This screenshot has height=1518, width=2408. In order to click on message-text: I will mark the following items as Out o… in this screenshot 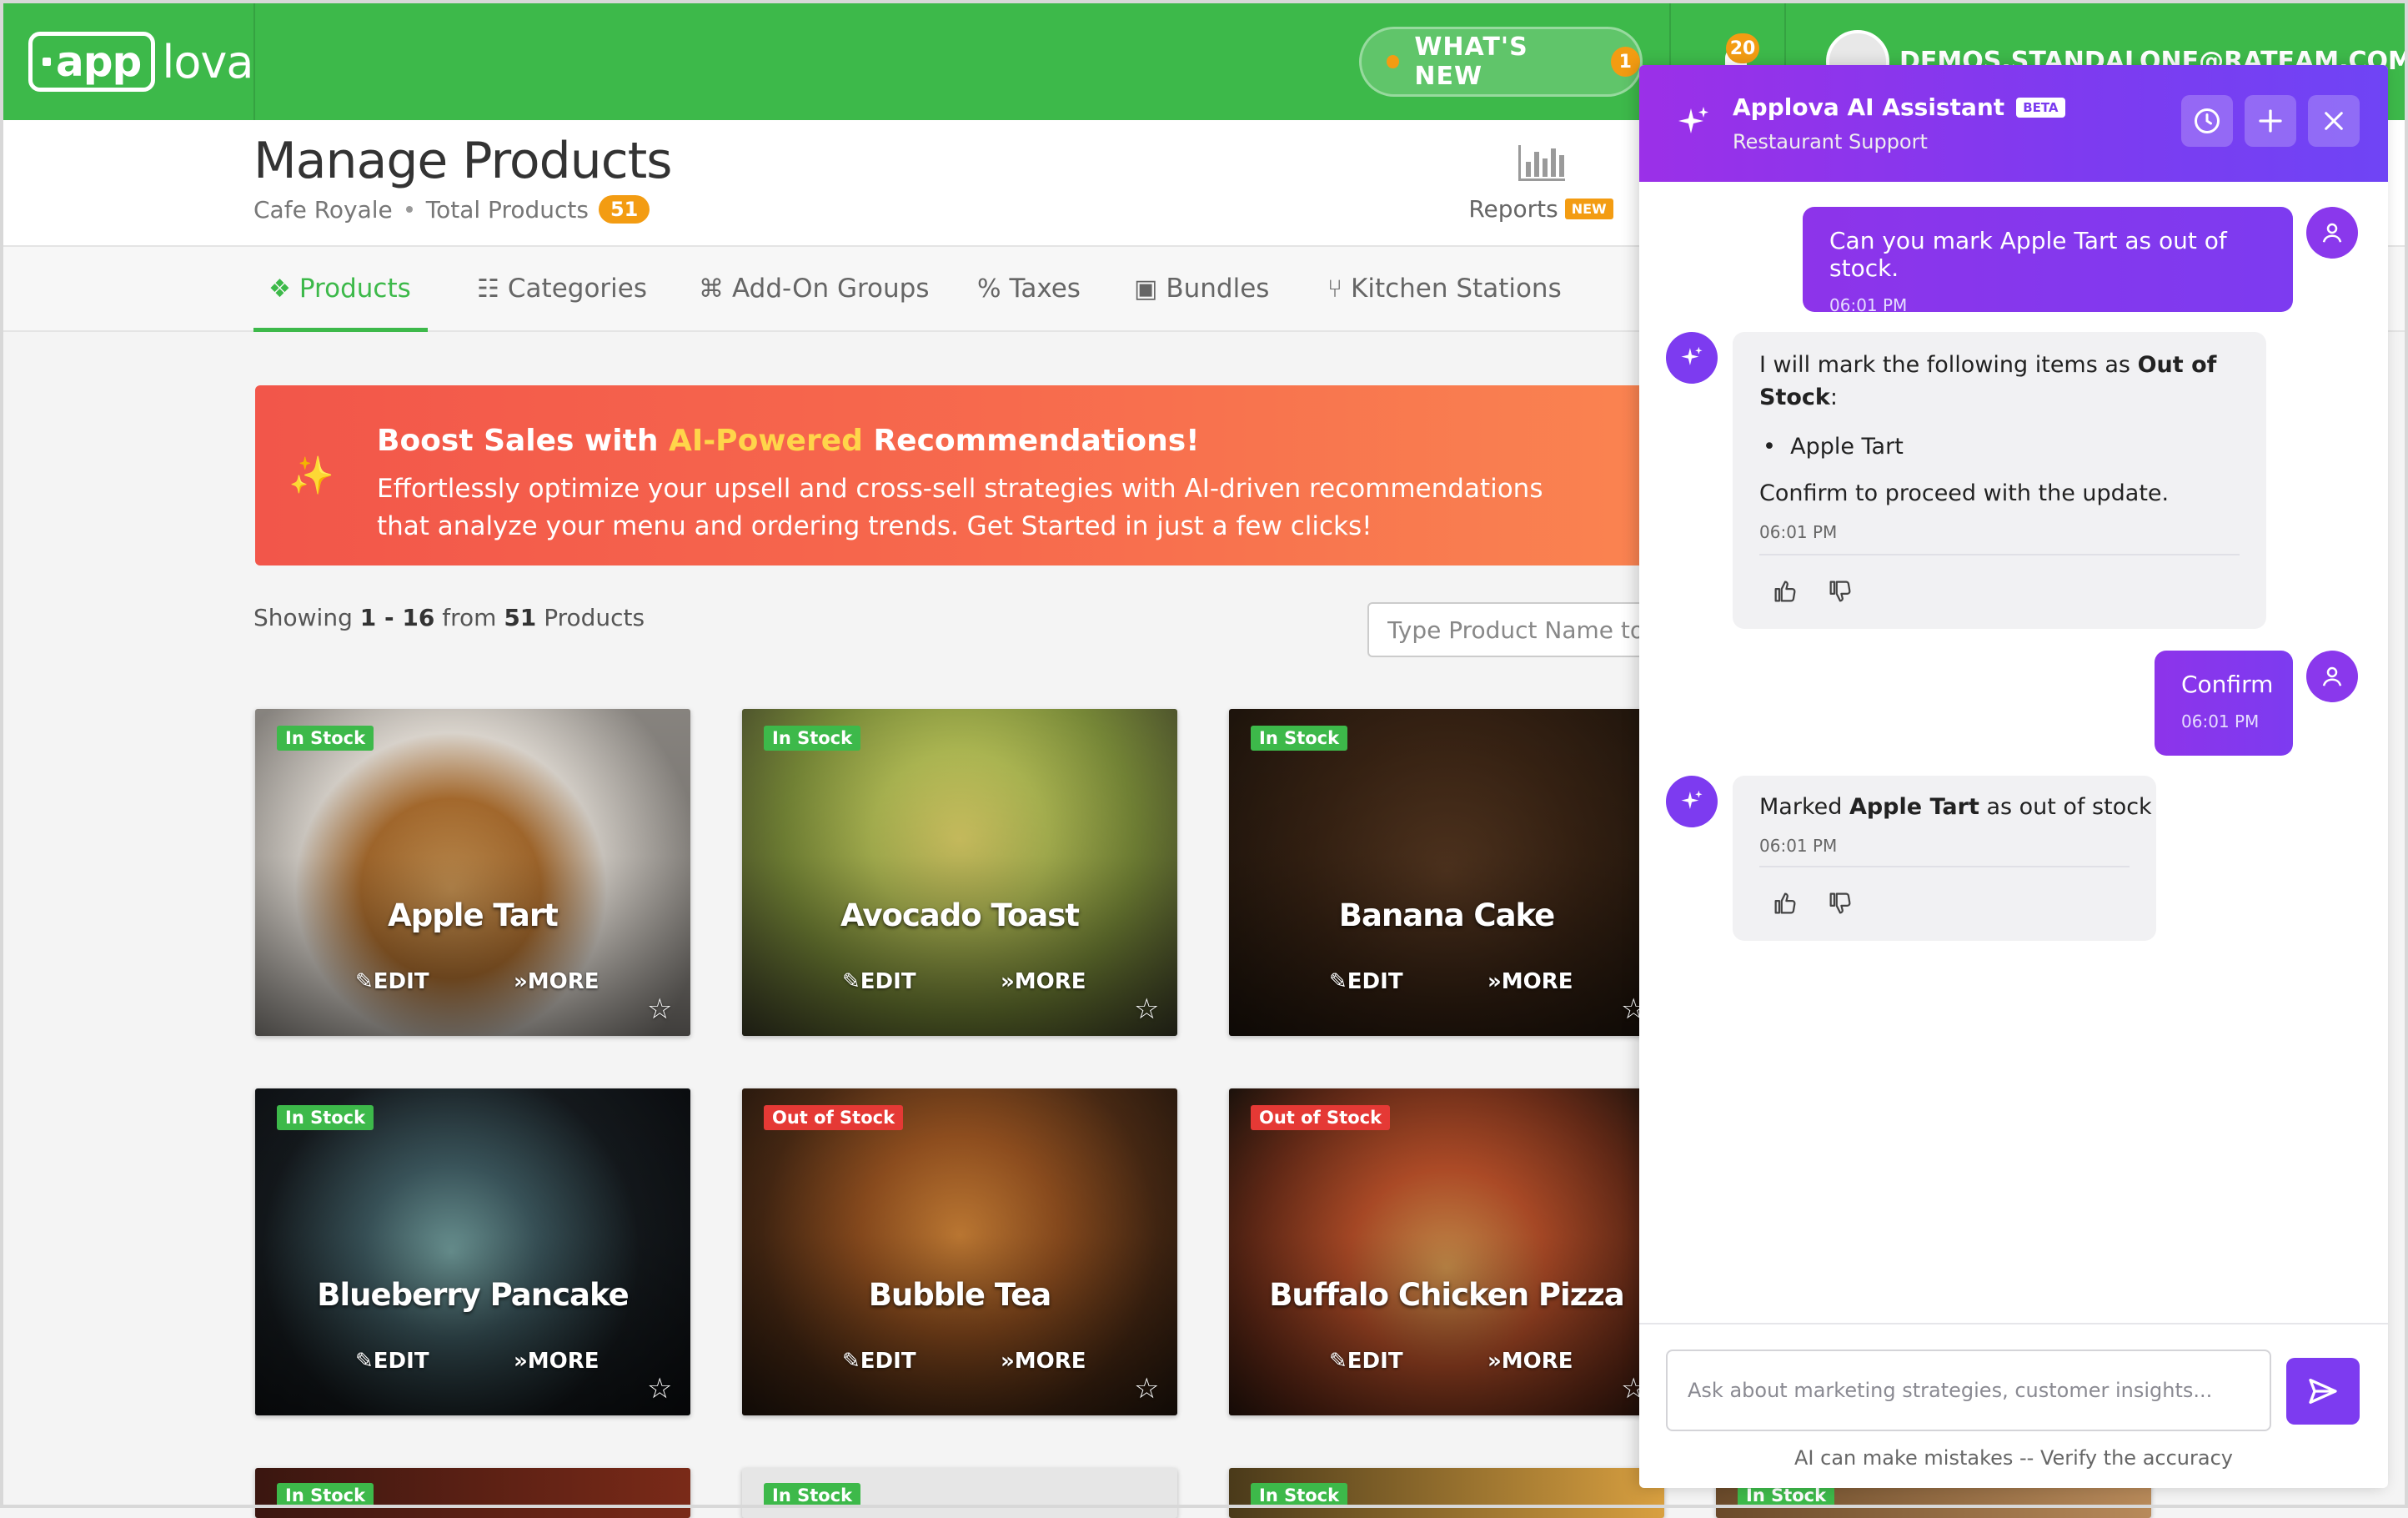, I will do `click(2001, 382)`.